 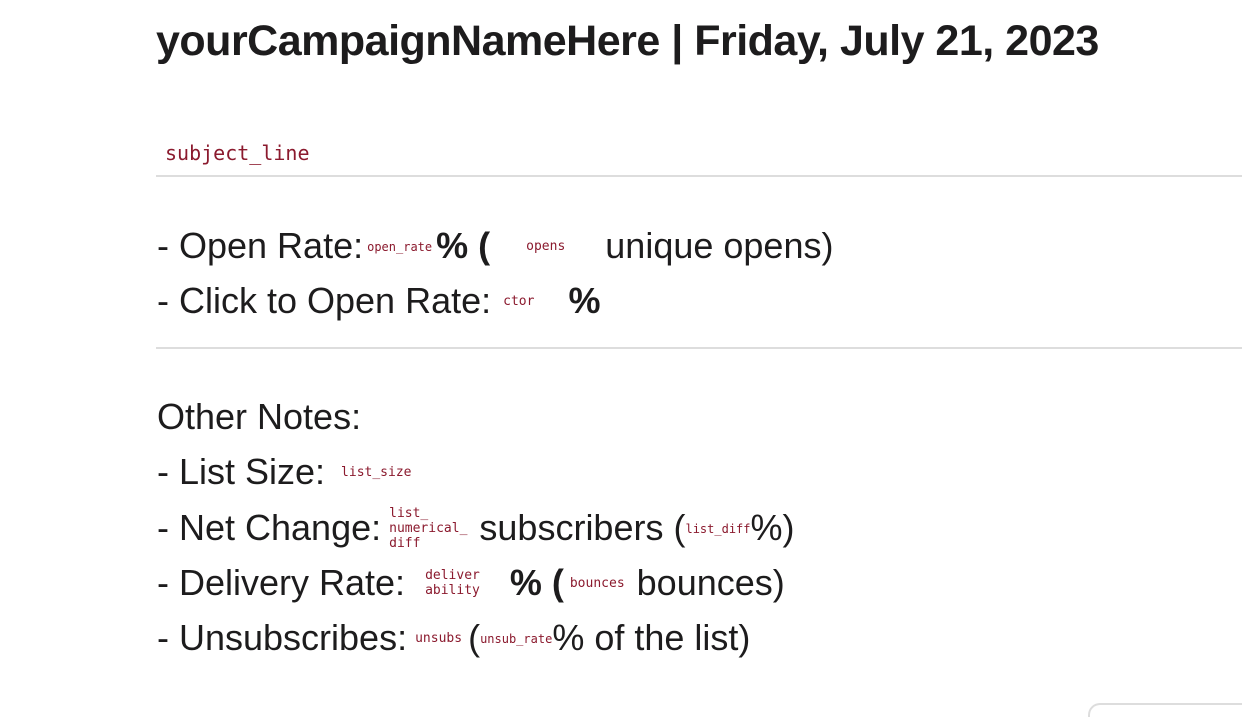 What do you see at coordinates (282, 637) in the screenshot?
I see `unsubscribes-label: - Unsubscribes:` at bounding box center [282, 637].